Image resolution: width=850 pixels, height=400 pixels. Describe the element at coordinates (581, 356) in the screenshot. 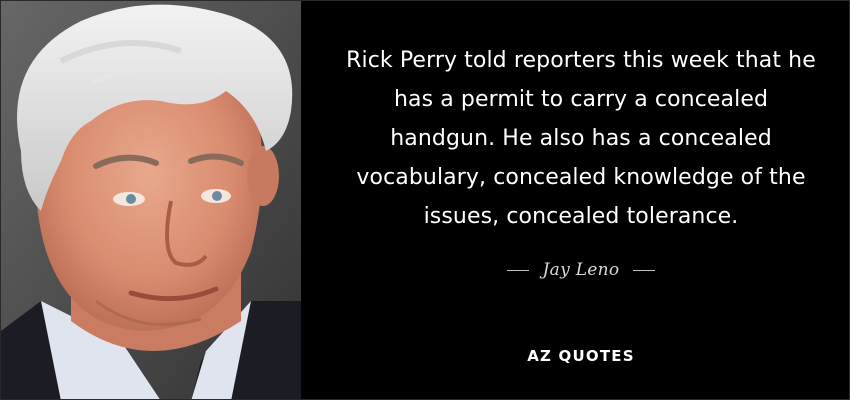

I see `brand-logo: AZ QUOTES` at that location.